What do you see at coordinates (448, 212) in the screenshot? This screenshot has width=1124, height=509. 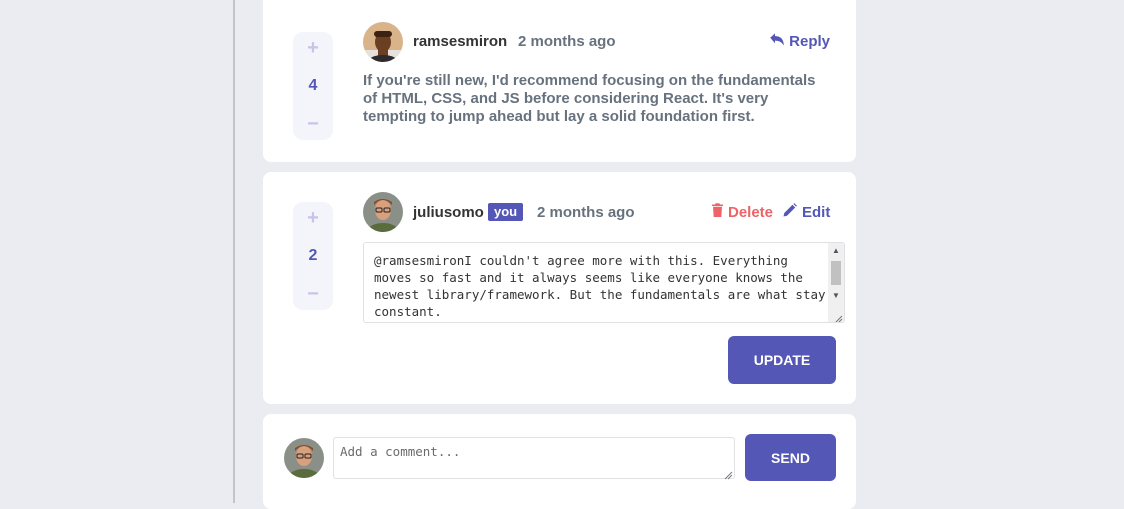 I see `comment-username: juliusomo` at bounding box center [448, 212].